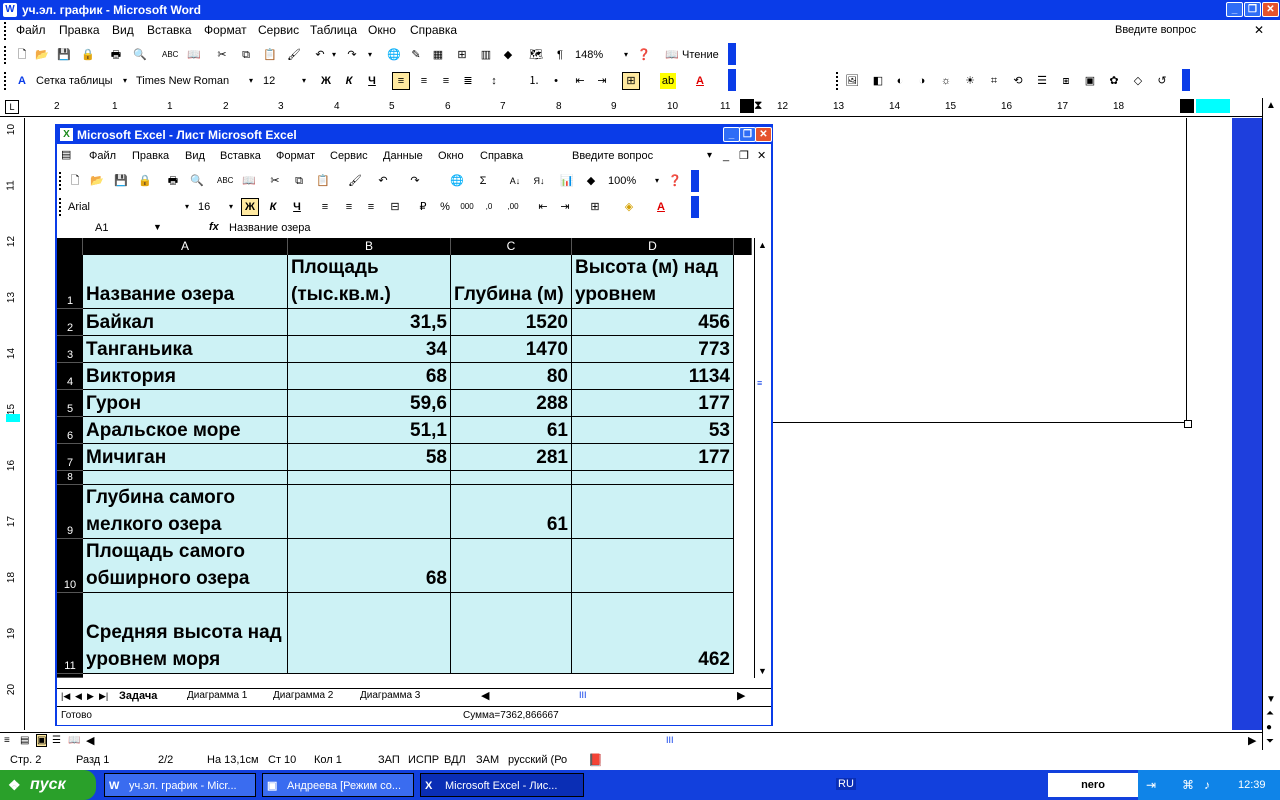 The width and height of the screenshot is (1280, 800). I want to click on volume-icon: ♪, so click(1207, 785).